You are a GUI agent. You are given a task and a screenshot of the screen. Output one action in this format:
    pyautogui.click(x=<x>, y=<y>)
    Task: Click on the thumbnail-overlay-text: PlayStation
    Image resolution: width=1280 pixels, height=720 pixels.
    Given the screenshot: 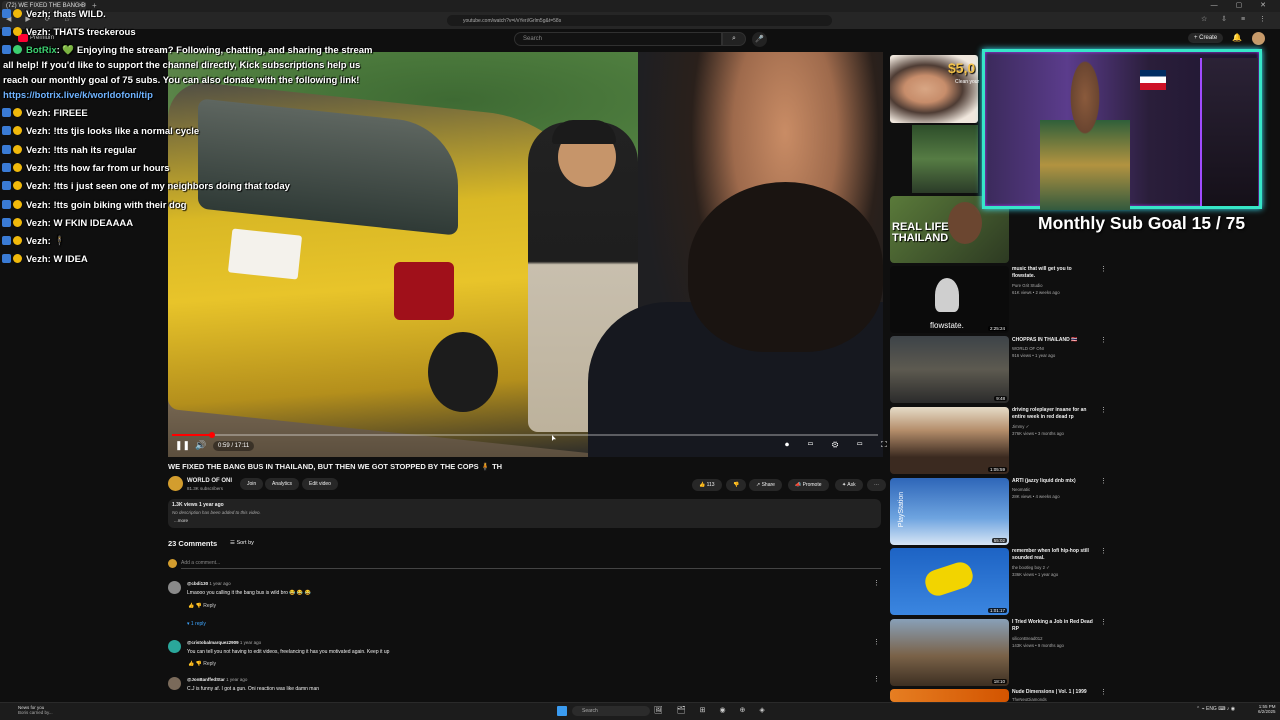 What is the action you would take?
    pyautogui.click(x=902, y=509)
    